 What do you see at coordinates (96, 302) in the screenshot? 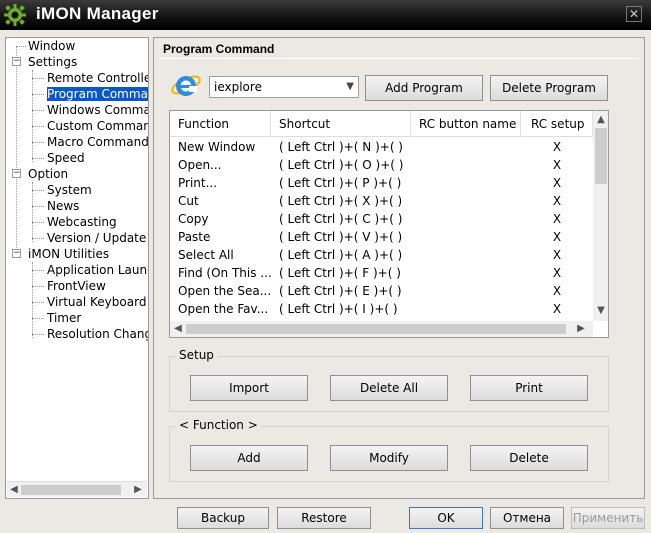
I see `tree-item-virtual-keyboard: Virtual Keyboard` at bounding box center [96, 302].